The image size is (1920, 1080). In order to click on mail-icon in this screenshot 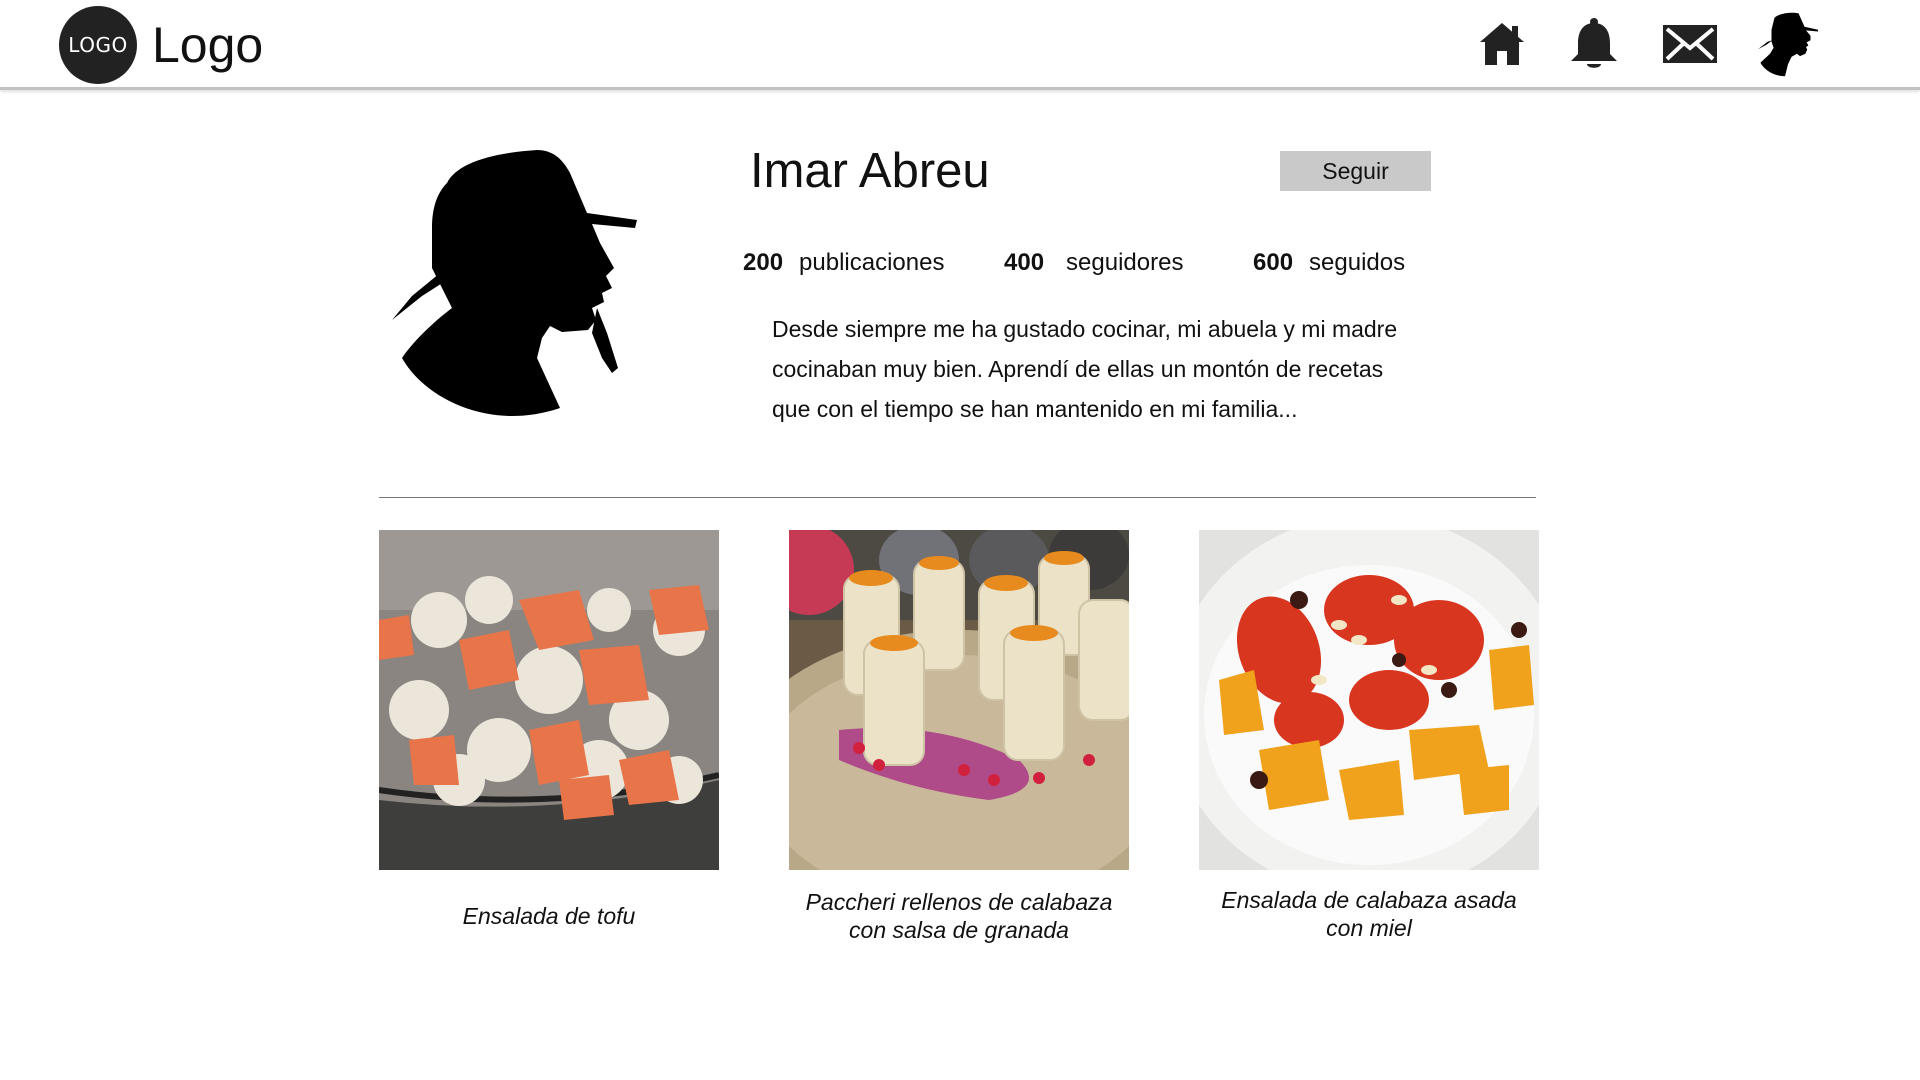, I will do `click(1690, 44)`.